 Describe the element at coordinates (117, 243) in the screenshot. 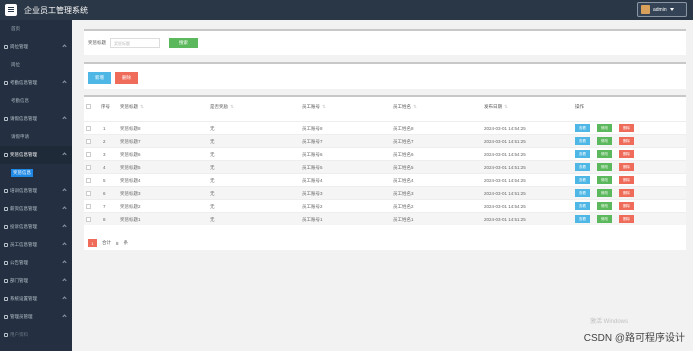

I see `total-count: 8` at that location.